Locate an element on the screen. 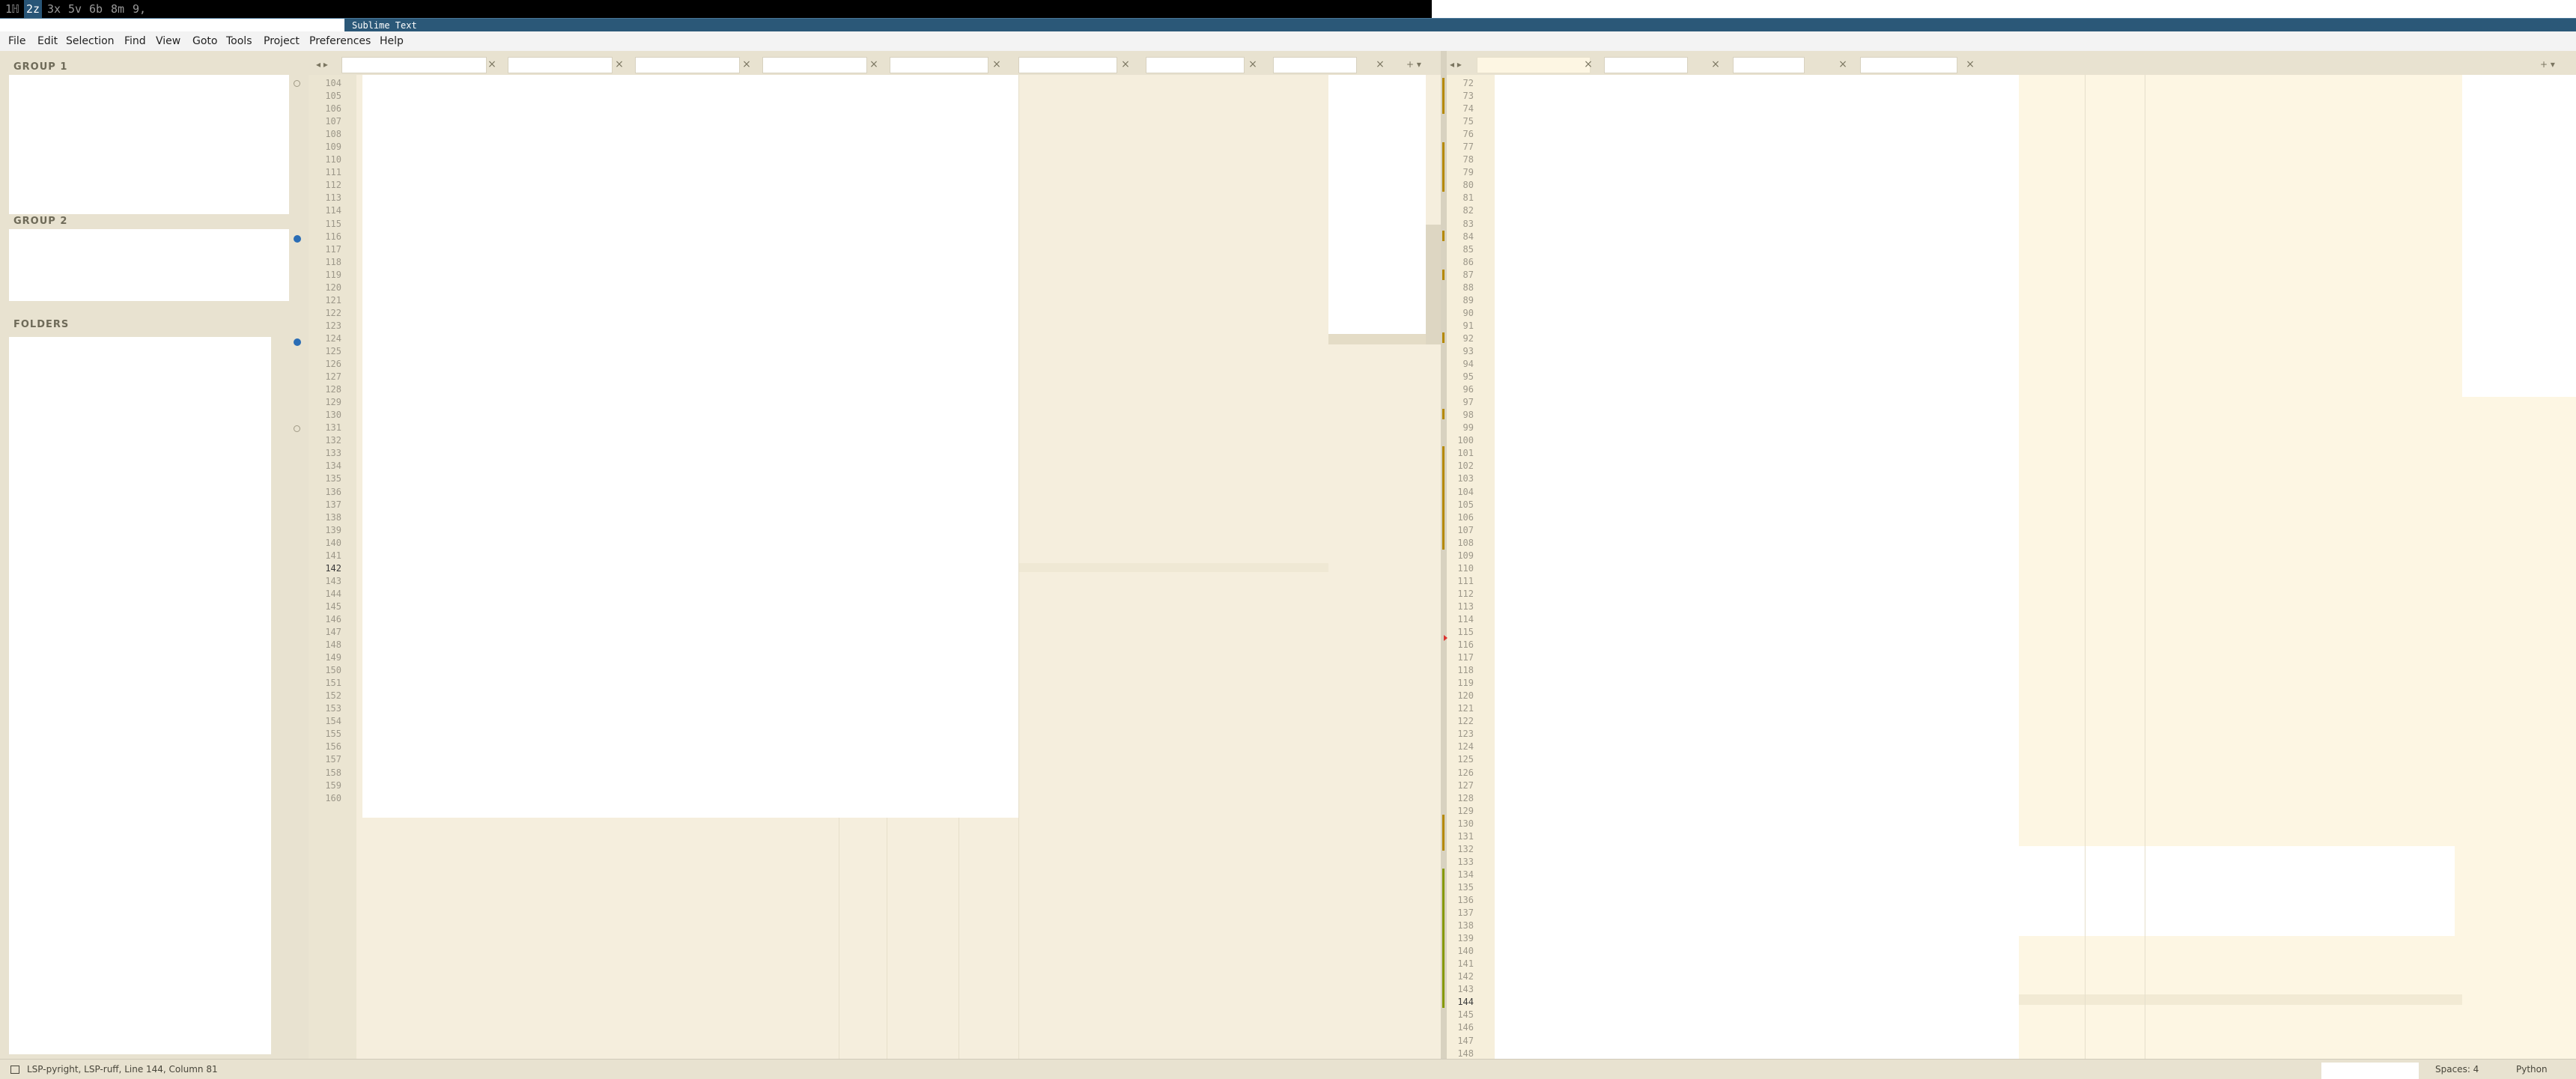  line-number: 78 is located at coordinates (1468, 160).